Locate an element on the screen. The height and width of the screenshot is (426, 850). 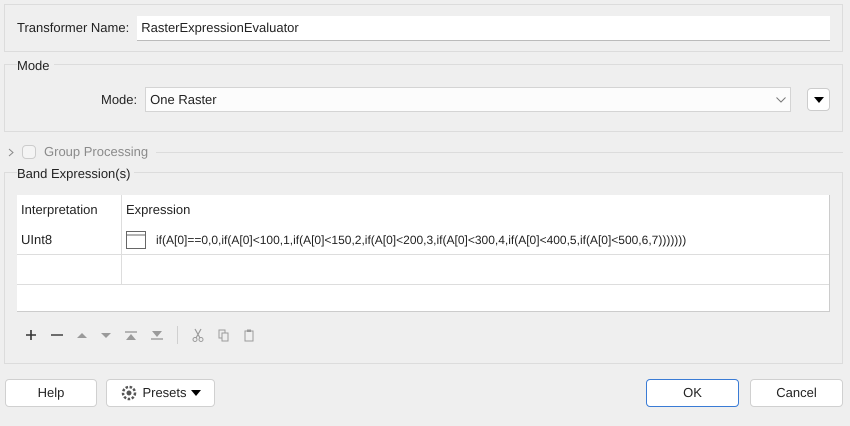
field-label: Transformer Name: is located at coordinates (73, 28).